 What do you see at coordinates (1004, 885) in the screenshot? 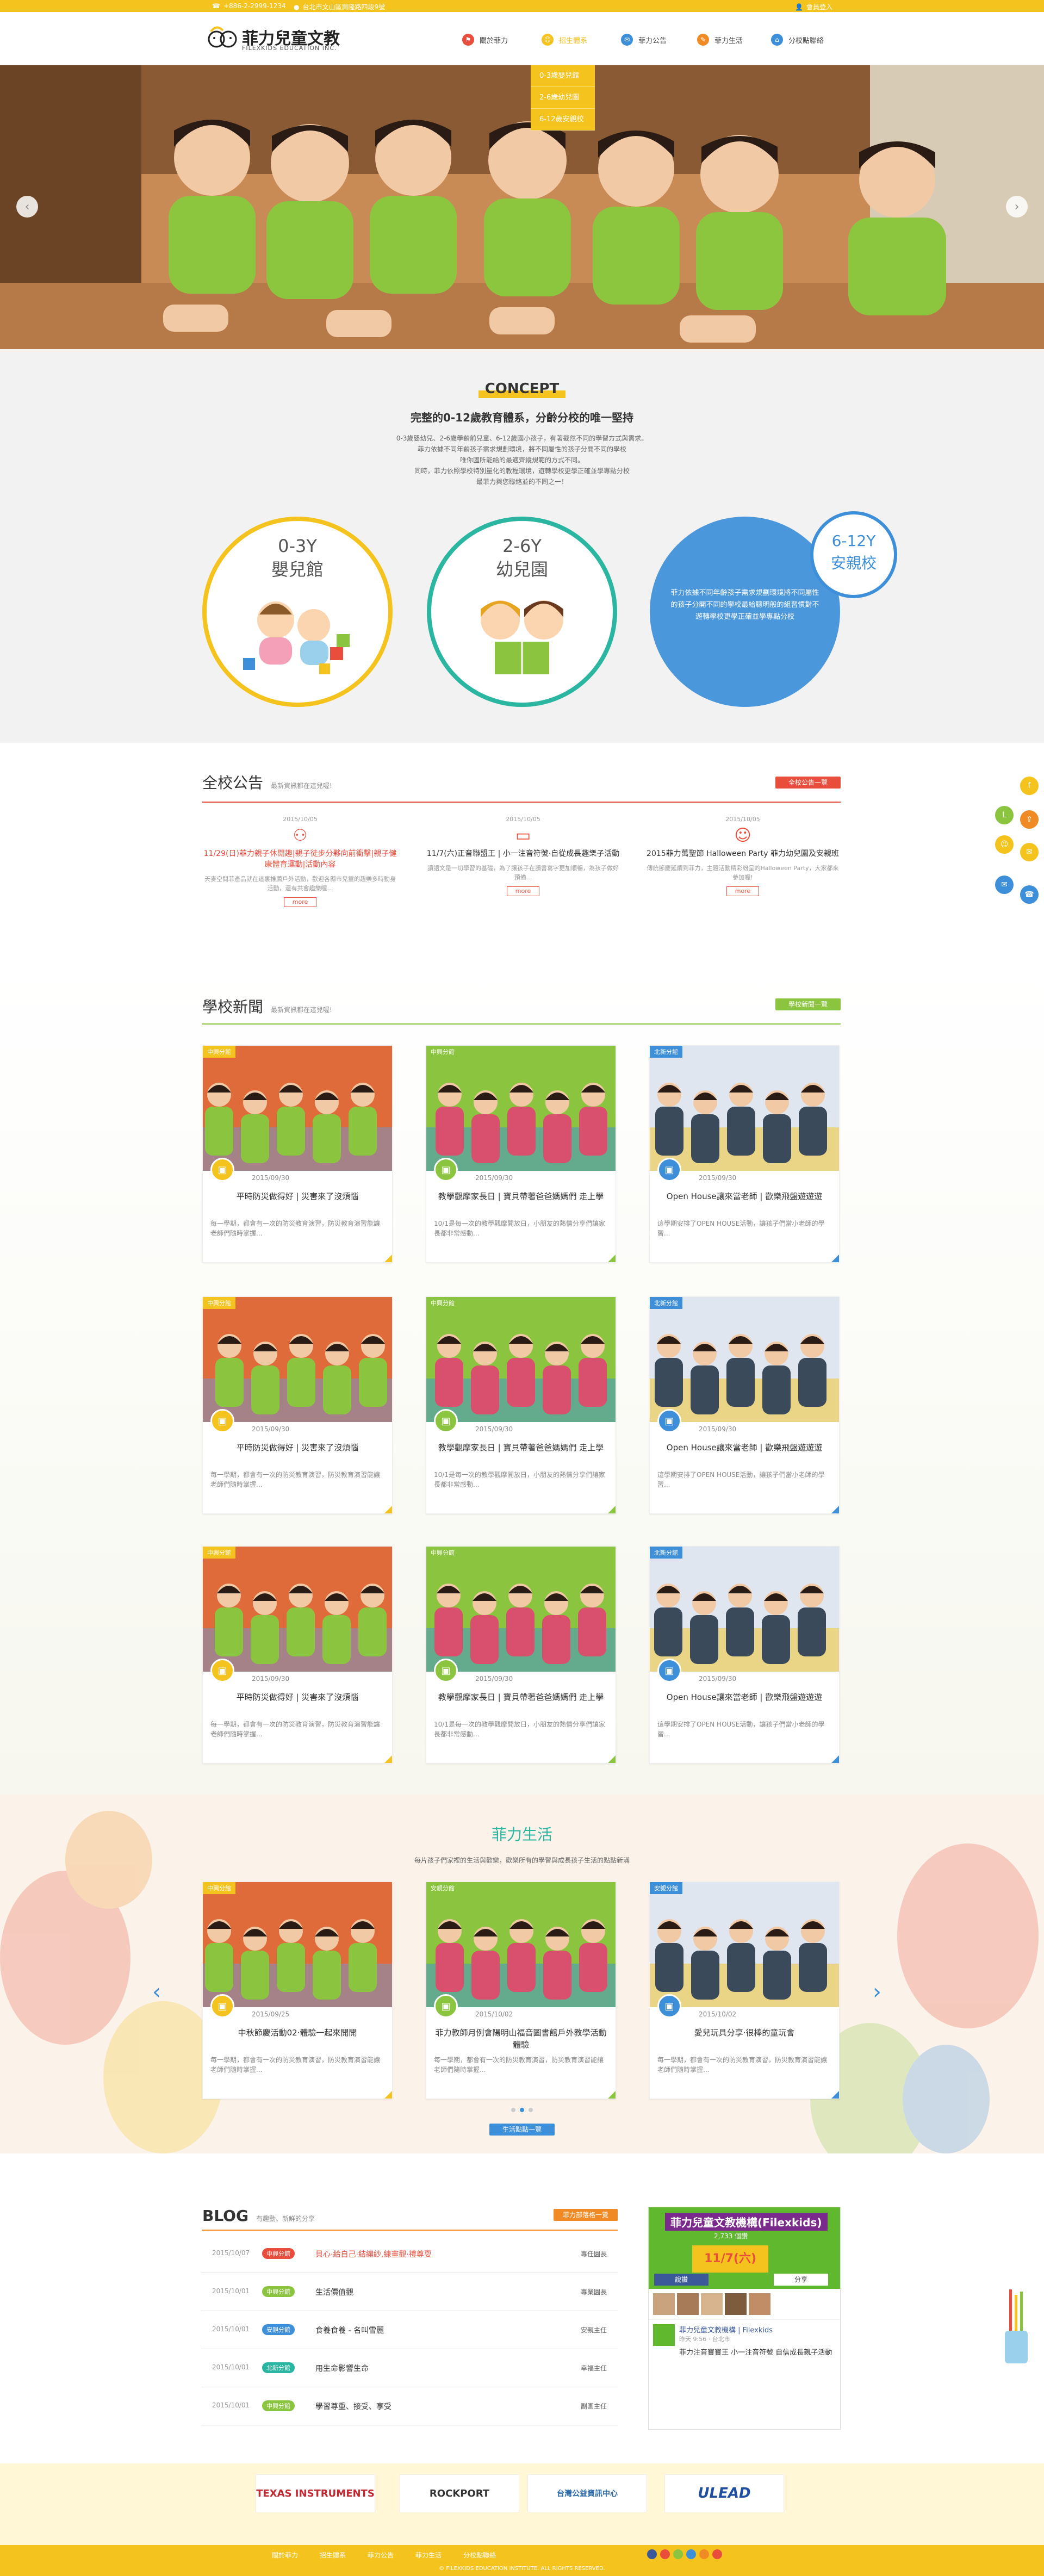
I see `chat-bubble-icon: ✉` at bounding box center [1004, 885].